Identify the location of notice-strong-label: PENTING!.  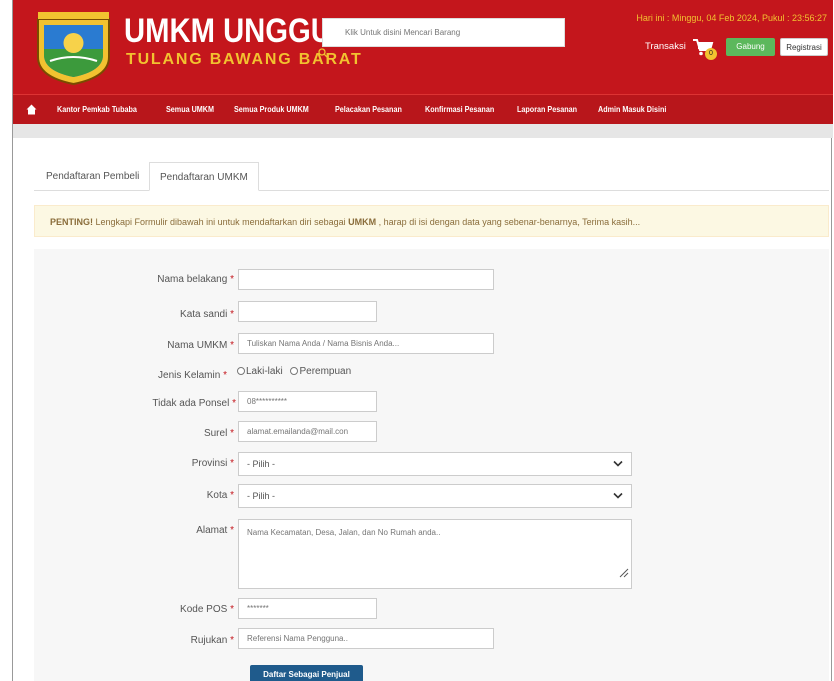
(72, 222).